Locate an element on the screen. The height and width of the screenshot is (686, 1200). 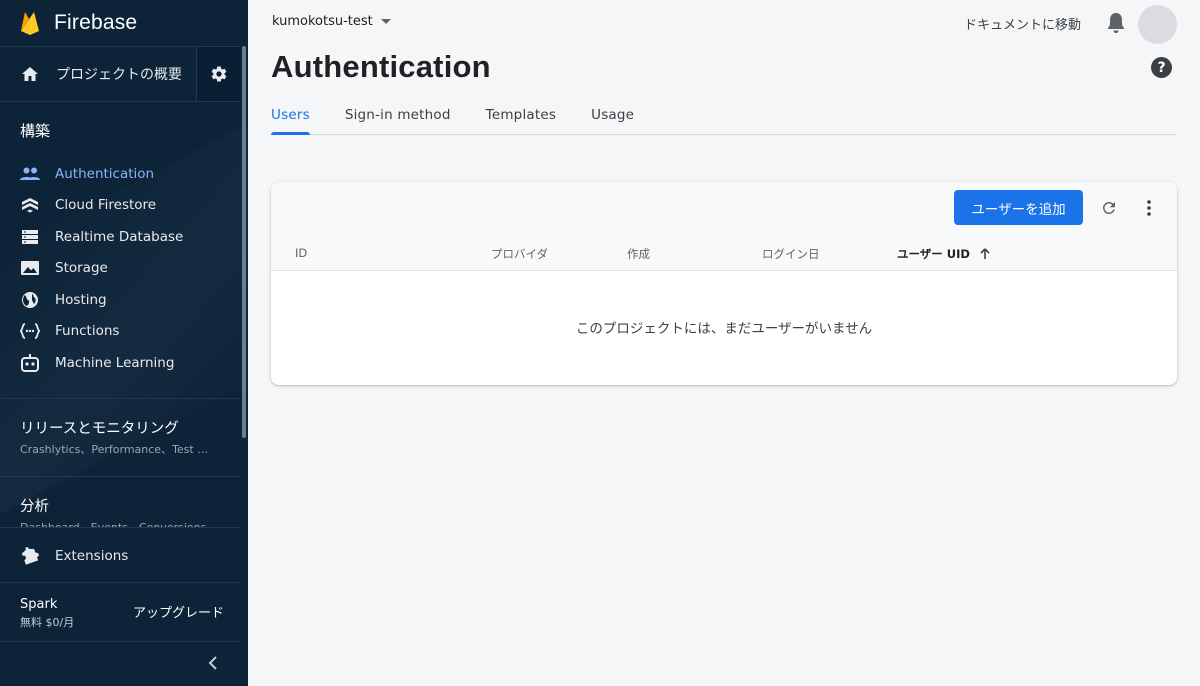
globe-icon is located at coordinates (30, 300).